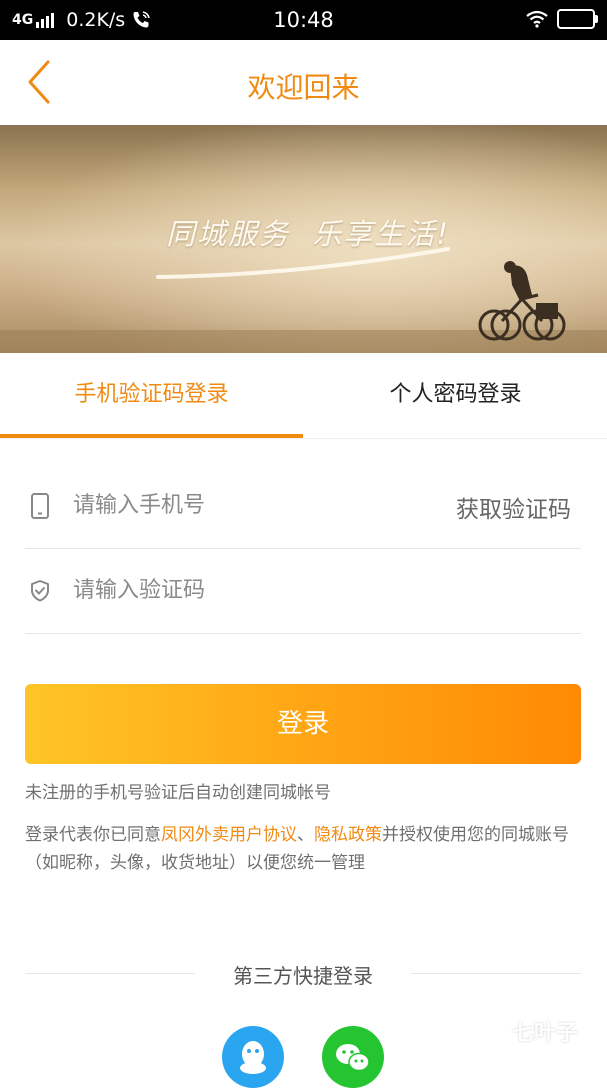 The image size is (607, 1092). Describe the element at coordinates (528, 1033) in the screenshot. I see `watermark: 七叶子 7YZ.COM` at that location.